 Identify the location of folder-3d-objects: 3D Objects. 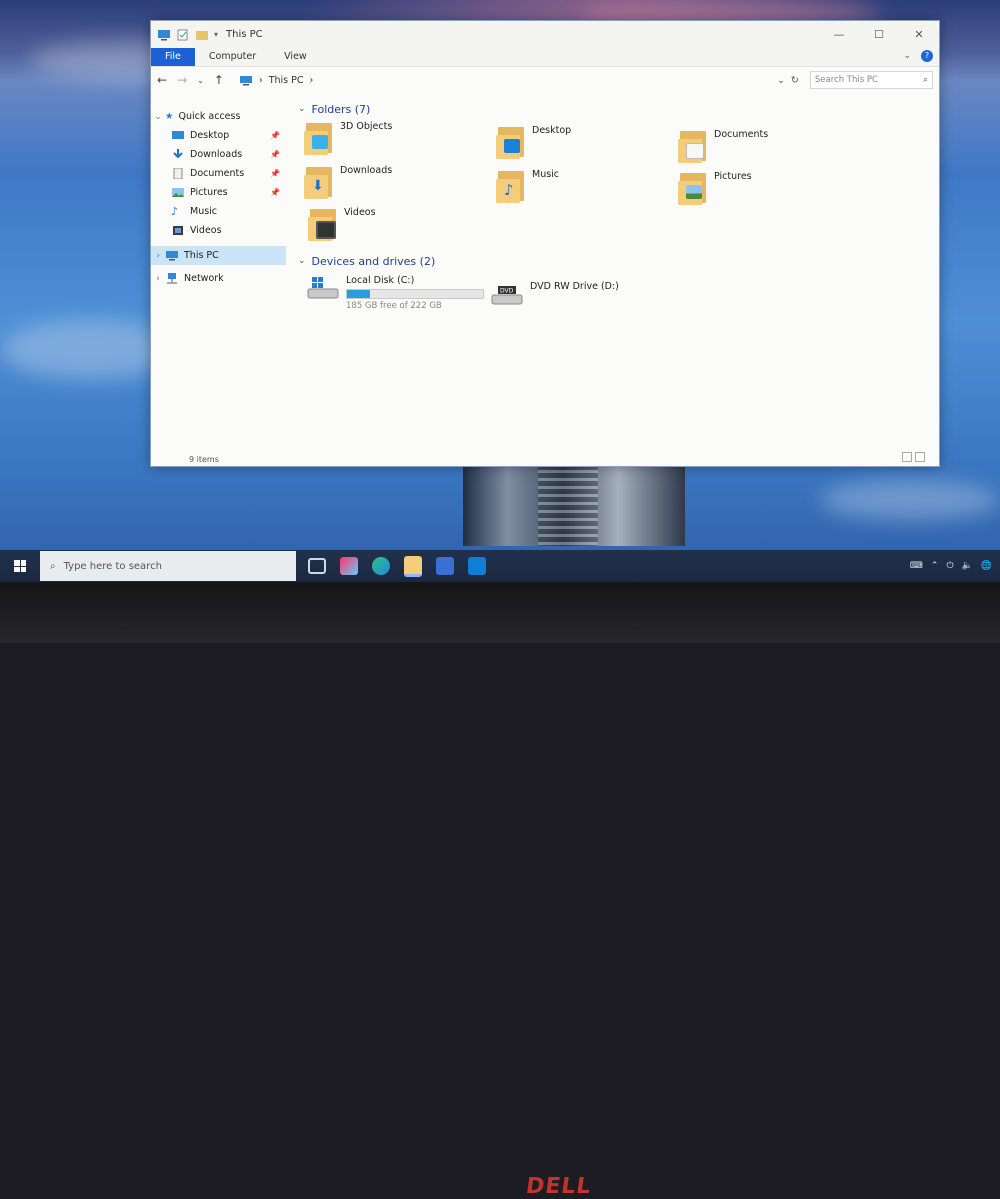
(348, 138).